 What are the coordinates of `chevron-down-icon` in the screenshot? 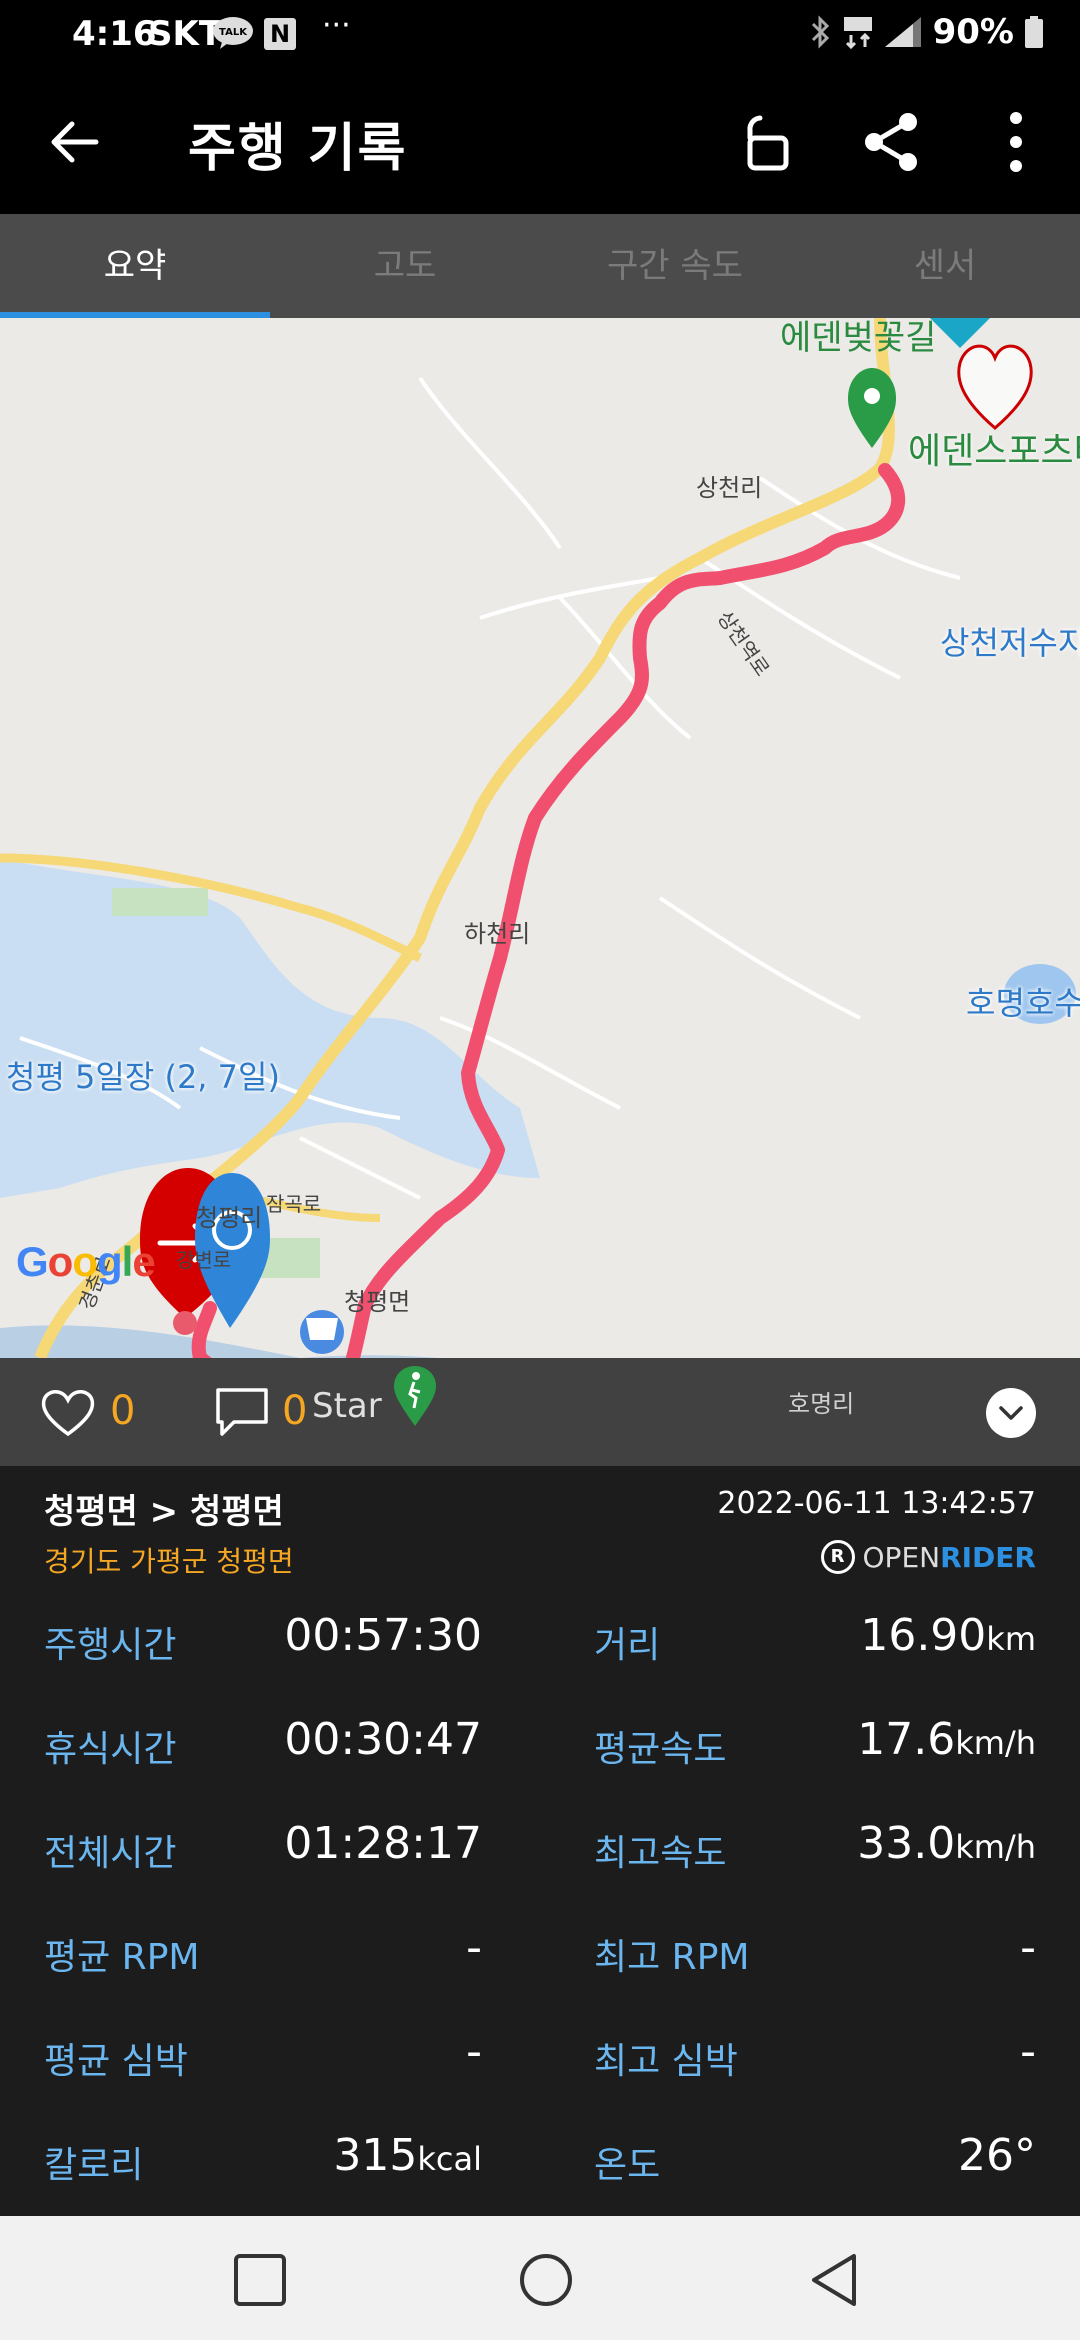 It's located at (1011, 1413).